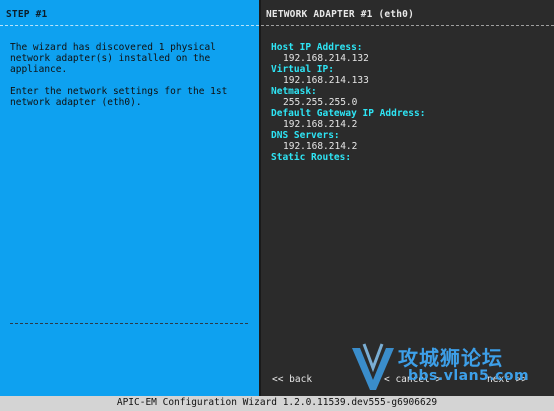  What do you see at coordinates (311, 157) in the screenshot?
I see `static-routes-label: Static Routes:` at bounding box center [311, 157].